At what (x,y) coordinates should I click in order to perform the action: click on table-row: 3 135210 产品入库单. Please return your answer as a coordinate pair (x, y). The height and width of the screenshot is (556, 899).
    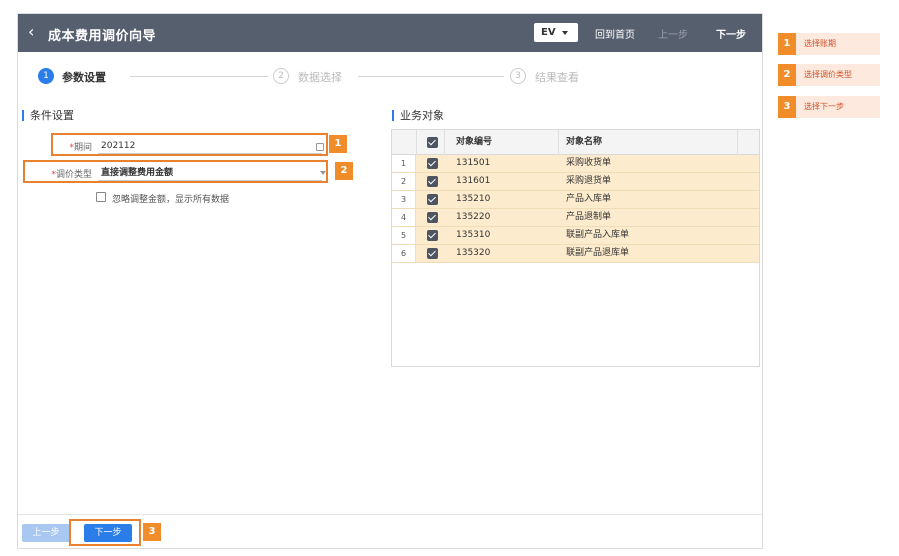
    Looking at the image, I should click on (575, 200).